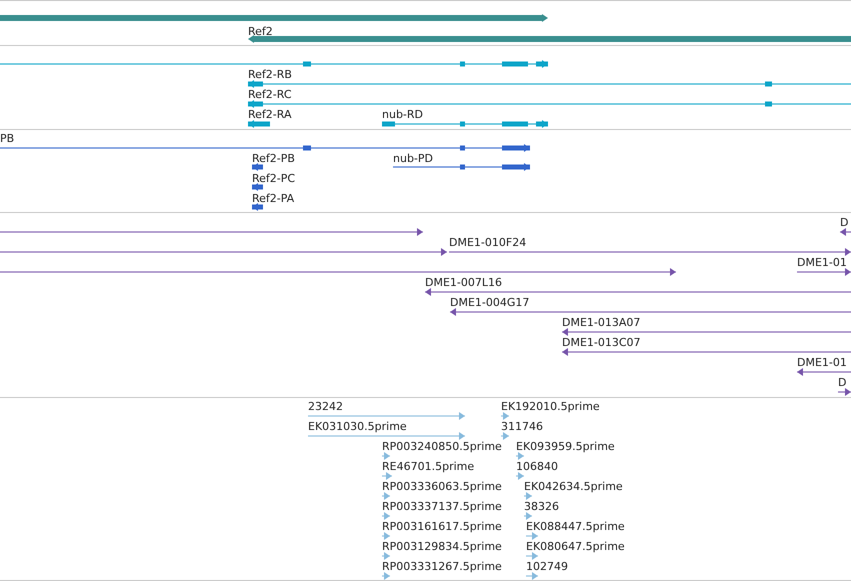 Image resolution: width=851 pixels, height=581 pixels. Describe the element at coordinates (270, 94) in the screenshot. I see `feature-label: Ref2-RC` at that location.